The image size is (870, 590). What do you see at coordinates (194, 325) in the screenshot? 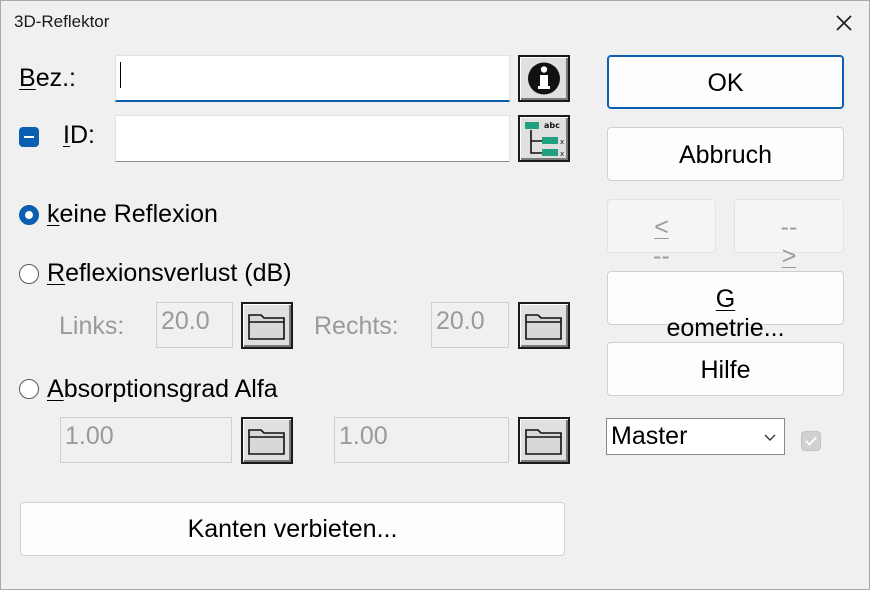
I see `links-input: 20.0` at bounding box center [194, 325].